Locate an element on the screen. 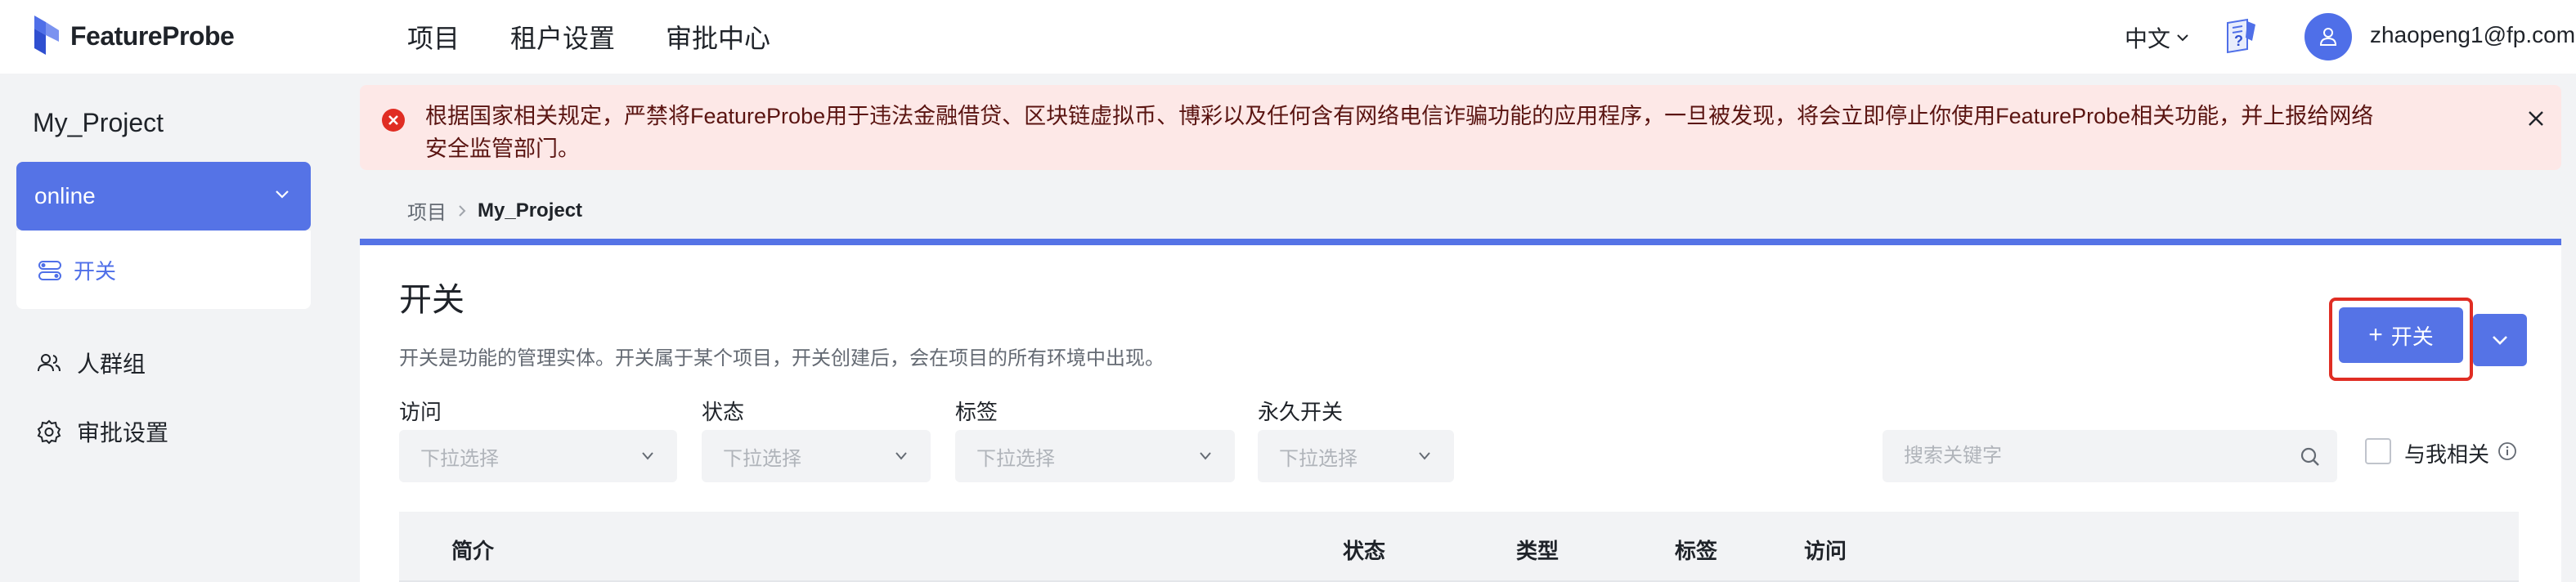 Image resolution: width=2576 pixels, height=582 pixels. avatar is located at coordinates (2328, 37).